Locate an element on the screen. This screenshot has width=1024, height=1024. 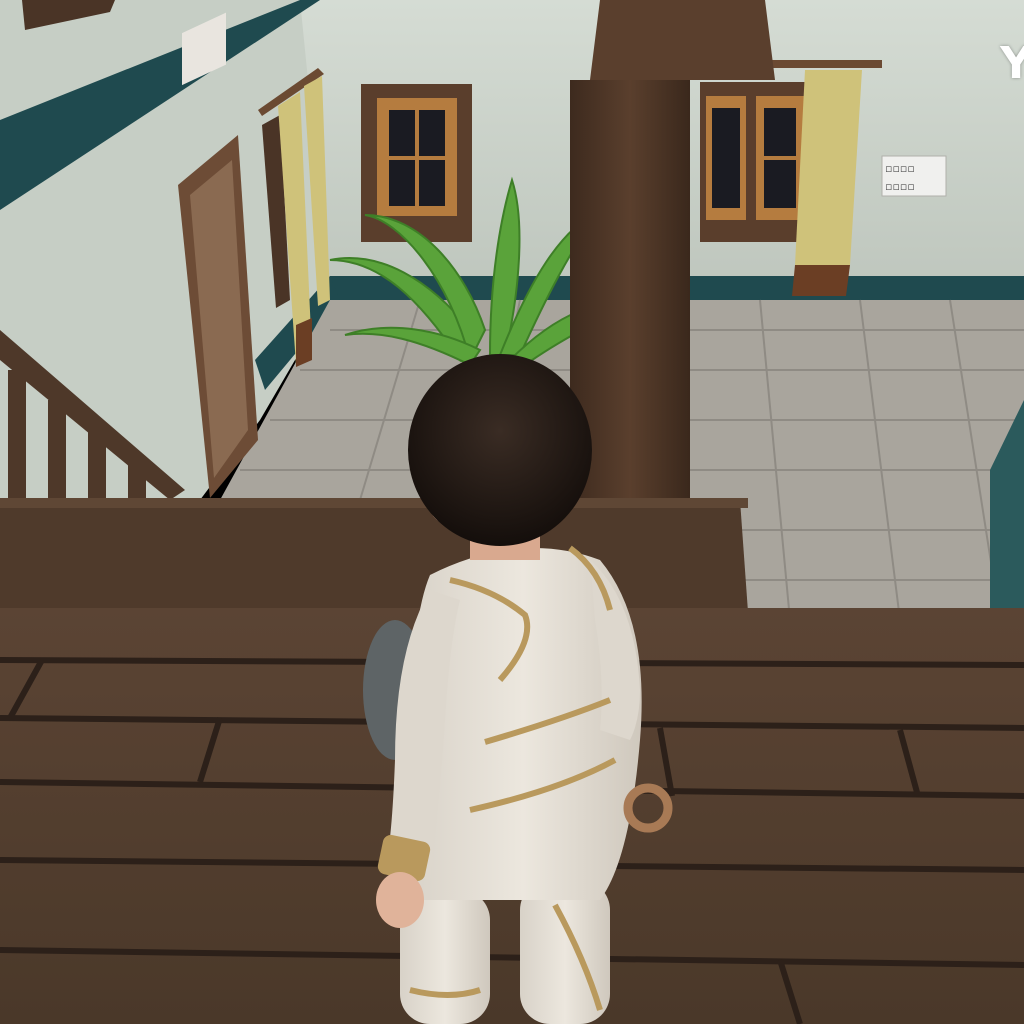
hand is located at coordinates (400, 900).